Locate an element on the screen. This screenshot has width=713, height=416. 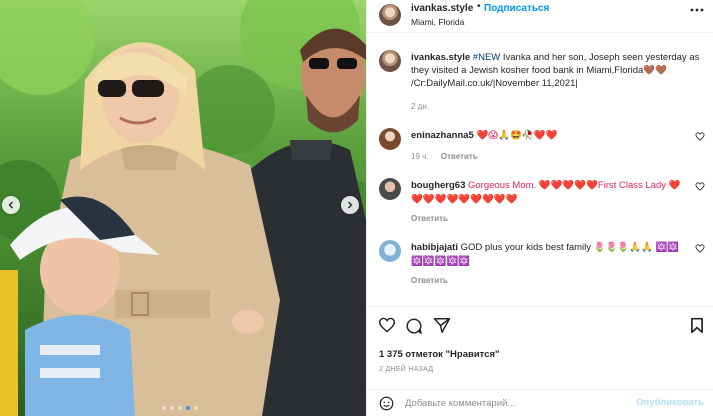
caption-username: ivankas.style is located at coordinates (440, 57).